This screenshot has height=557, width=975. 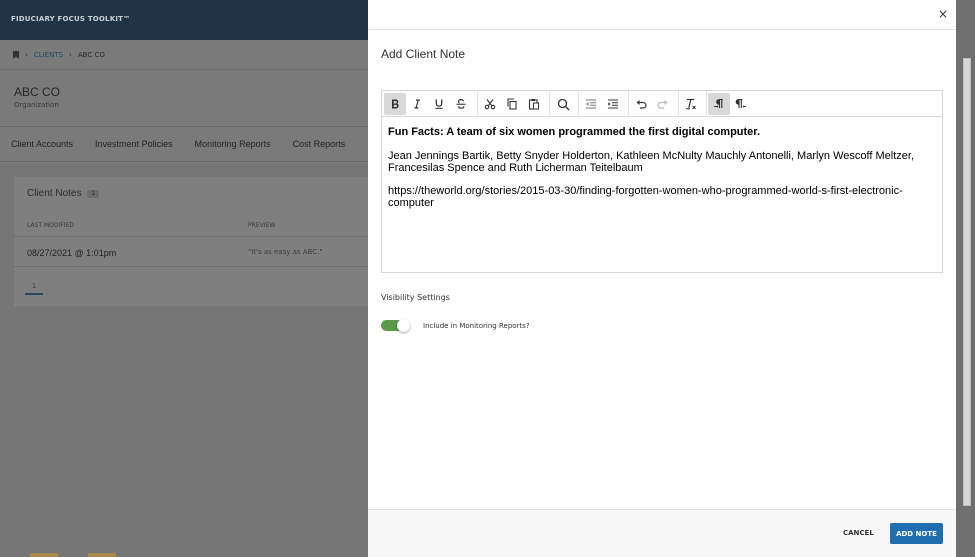 What do you see at coordinates (591, 104) in the screenshot?
I see `outdent-icon` at bounding box center [591, 104].